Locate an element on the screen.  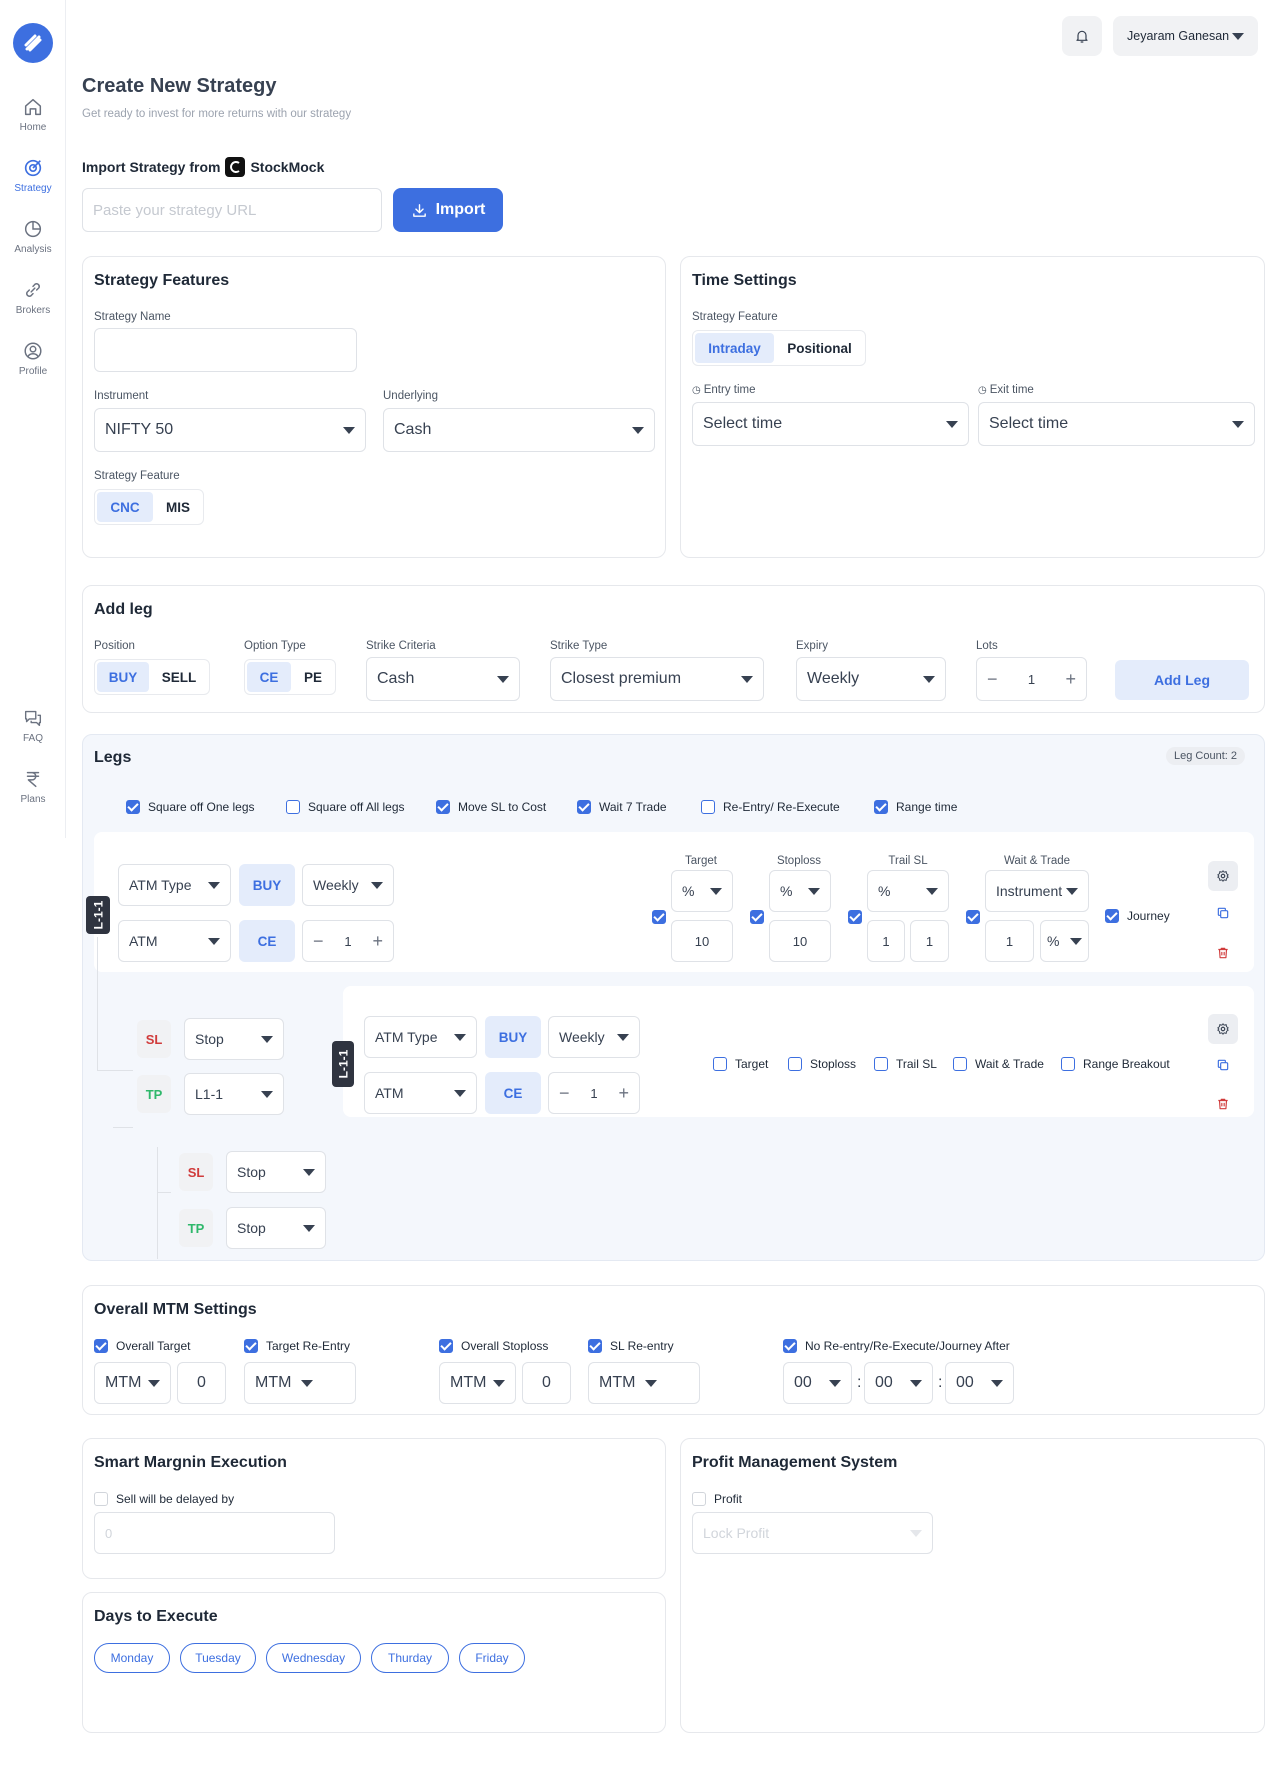
nav-home: Home is located at coordinates (33, 114).